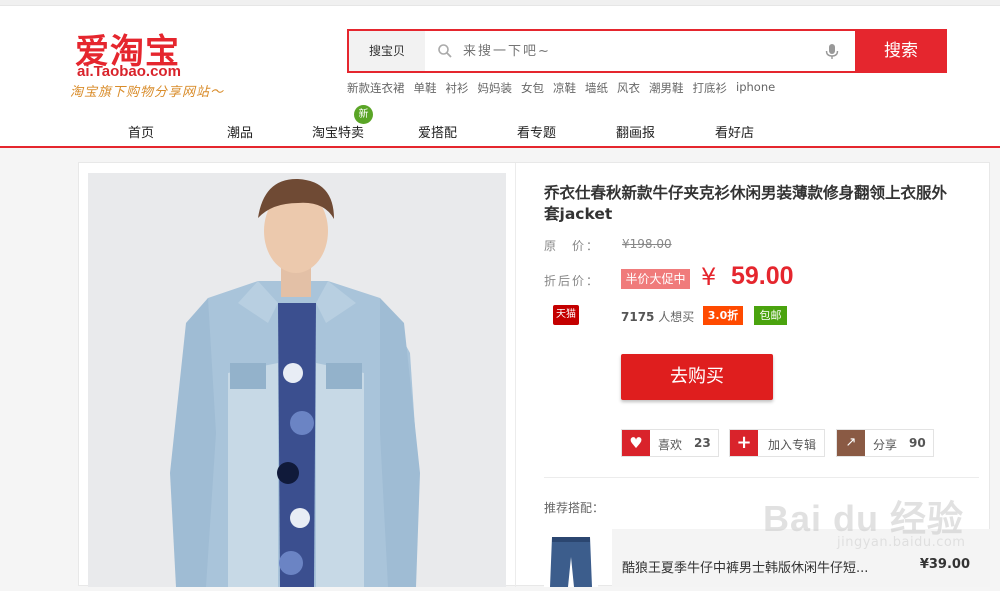 The image size is (1000, 591). I want to click on search-box: 搜宝贝 搜索, so click(647, 51).